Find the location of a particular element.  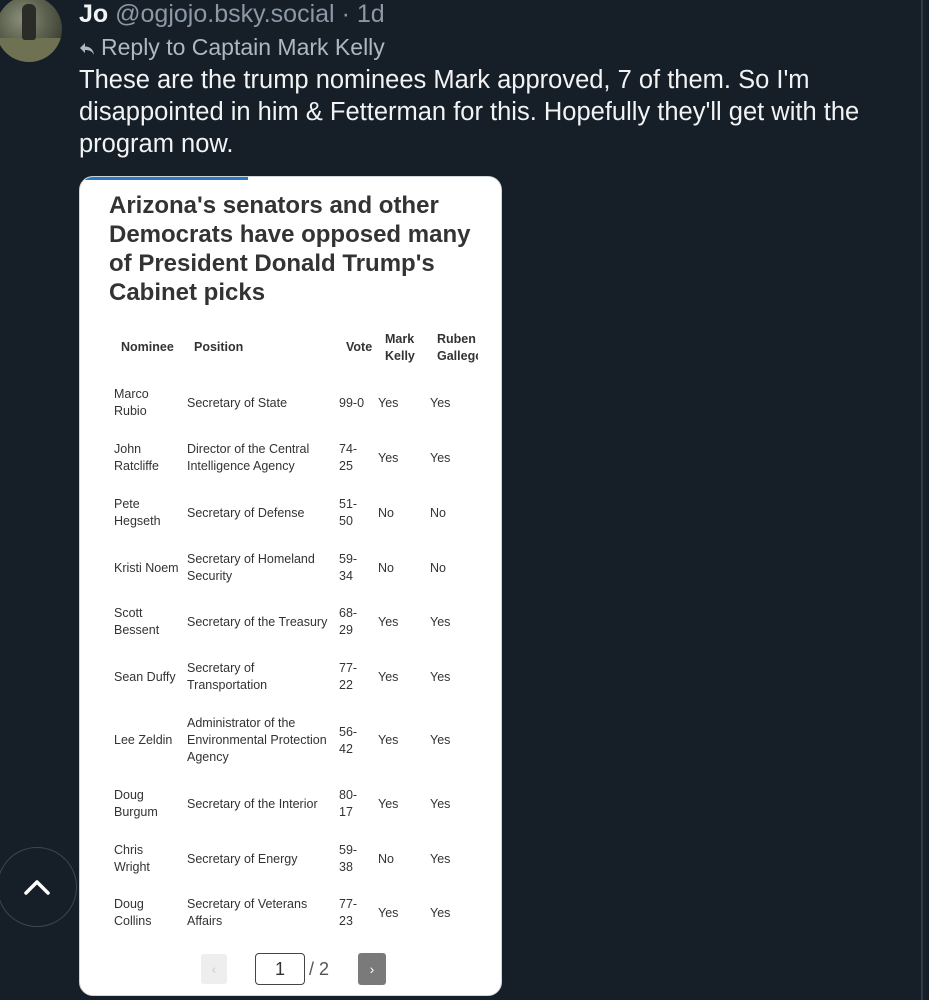

column-header-gallego: Ruben Gallego is located at coordinates (457, 348).